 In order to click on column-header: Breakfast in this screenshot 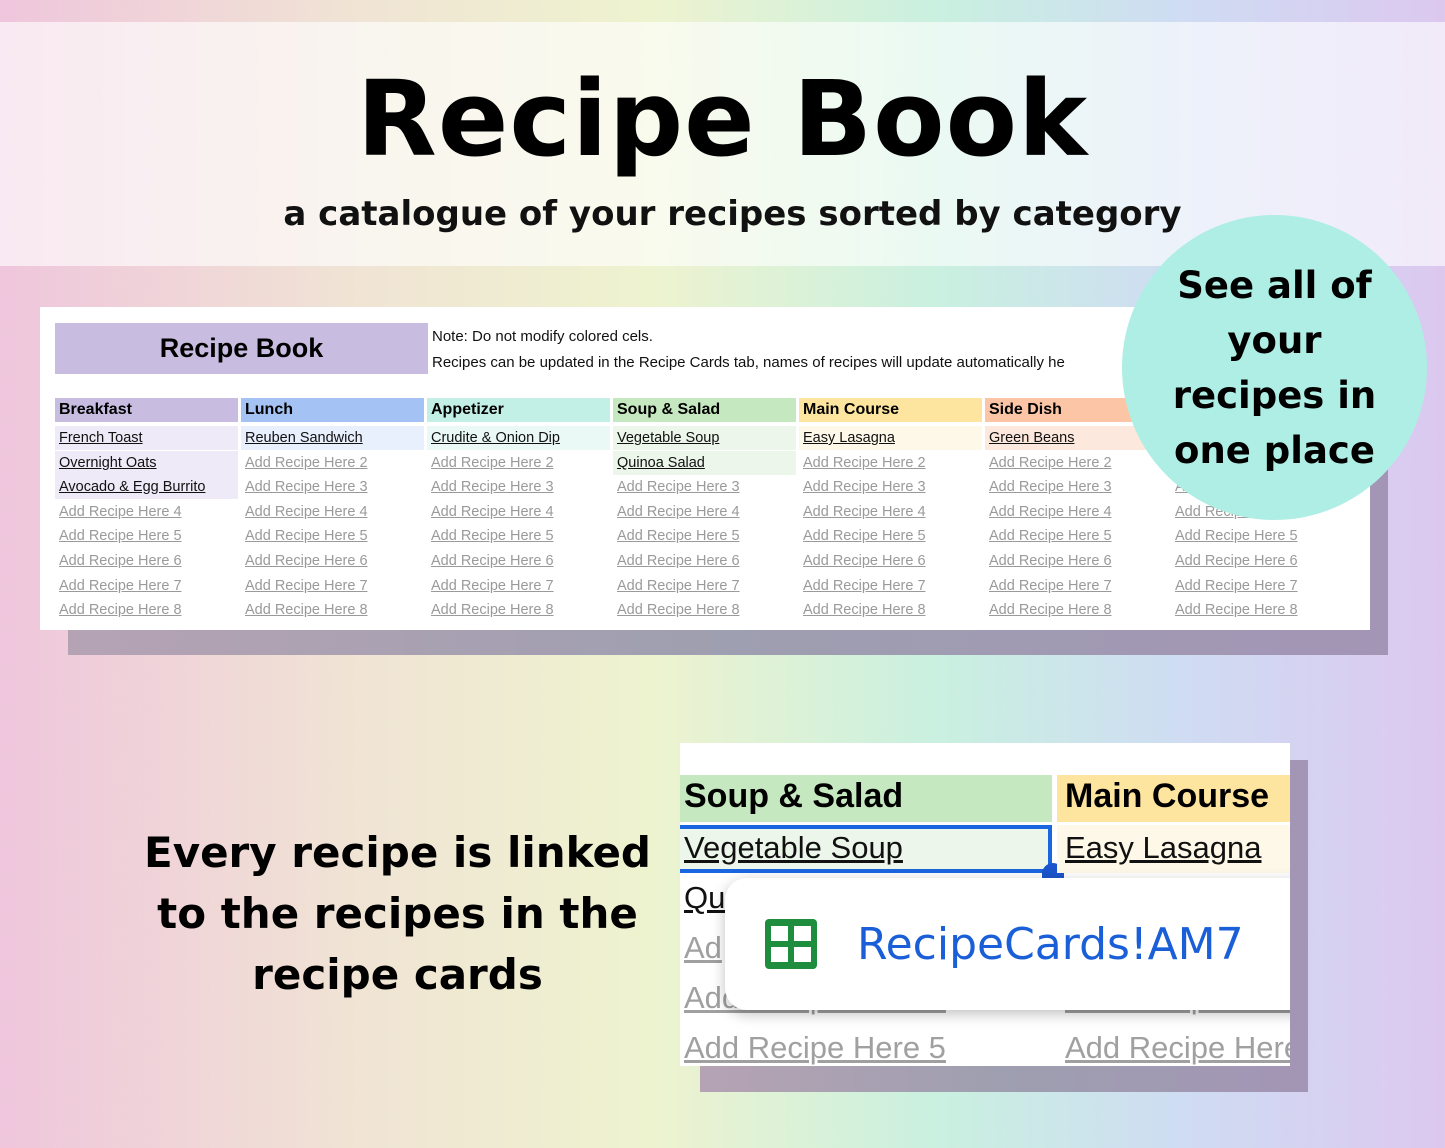, I will do `click(146, 410)`.